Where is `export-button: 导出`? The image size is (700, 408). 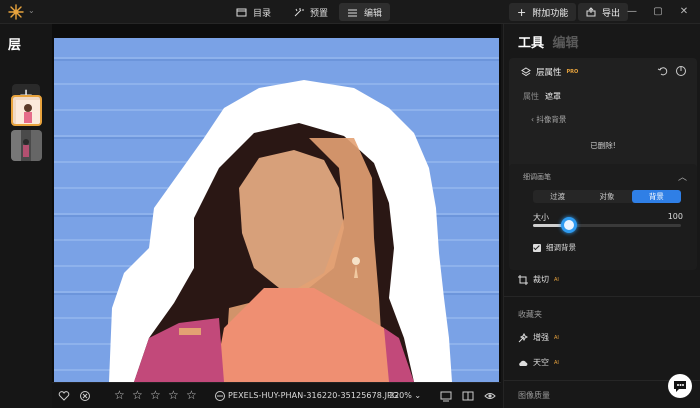
export-button: 导出 is located at coordinates (603, 12).